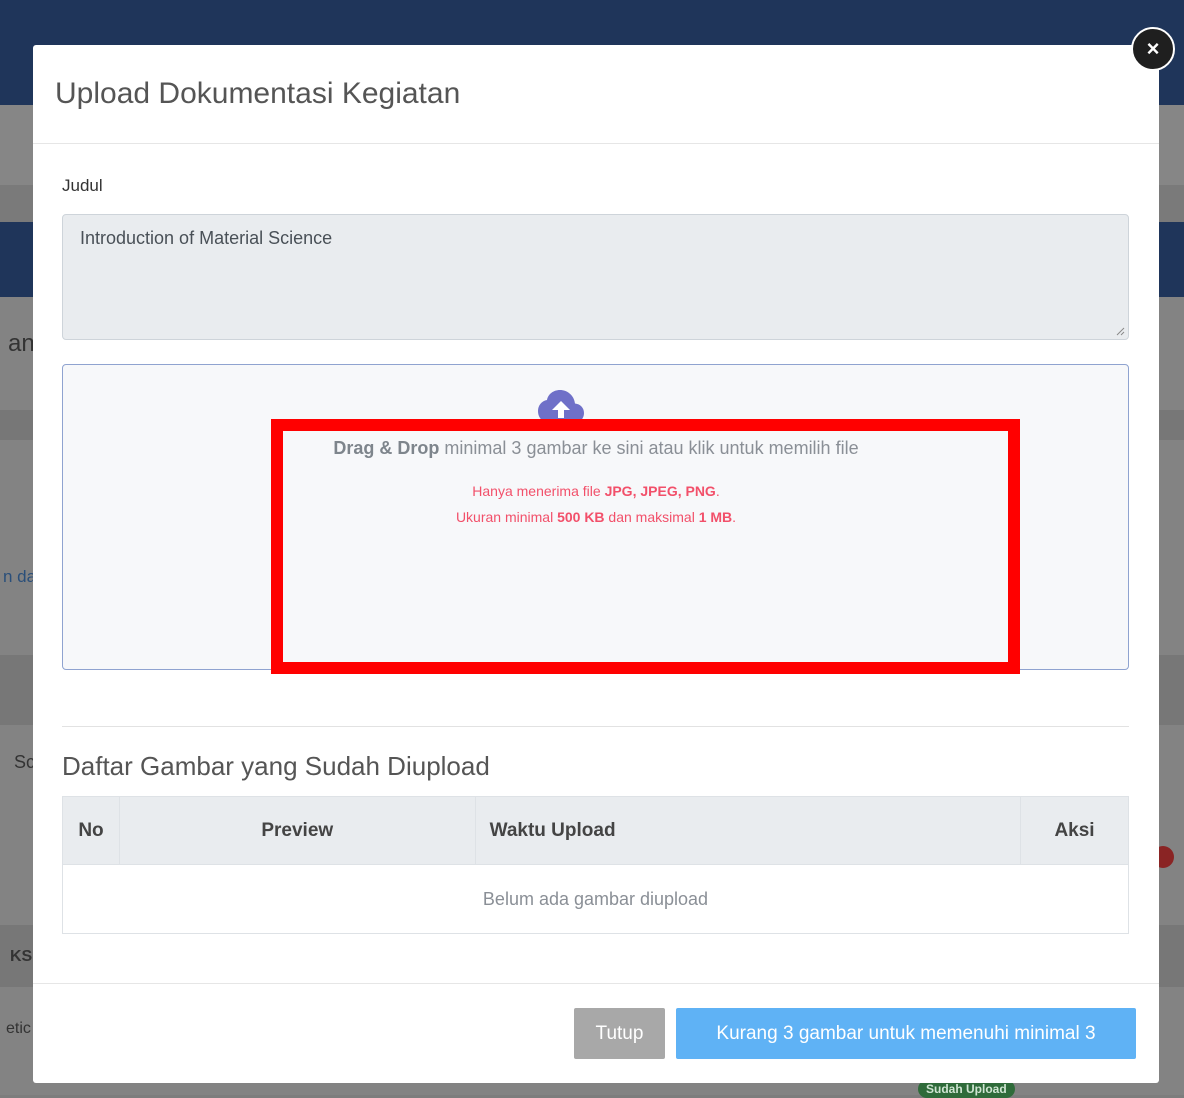 The image size is (1184, 1098). I want to click on modal-header: Upload Dokumentasi Kegiatan, so click(596, 94).